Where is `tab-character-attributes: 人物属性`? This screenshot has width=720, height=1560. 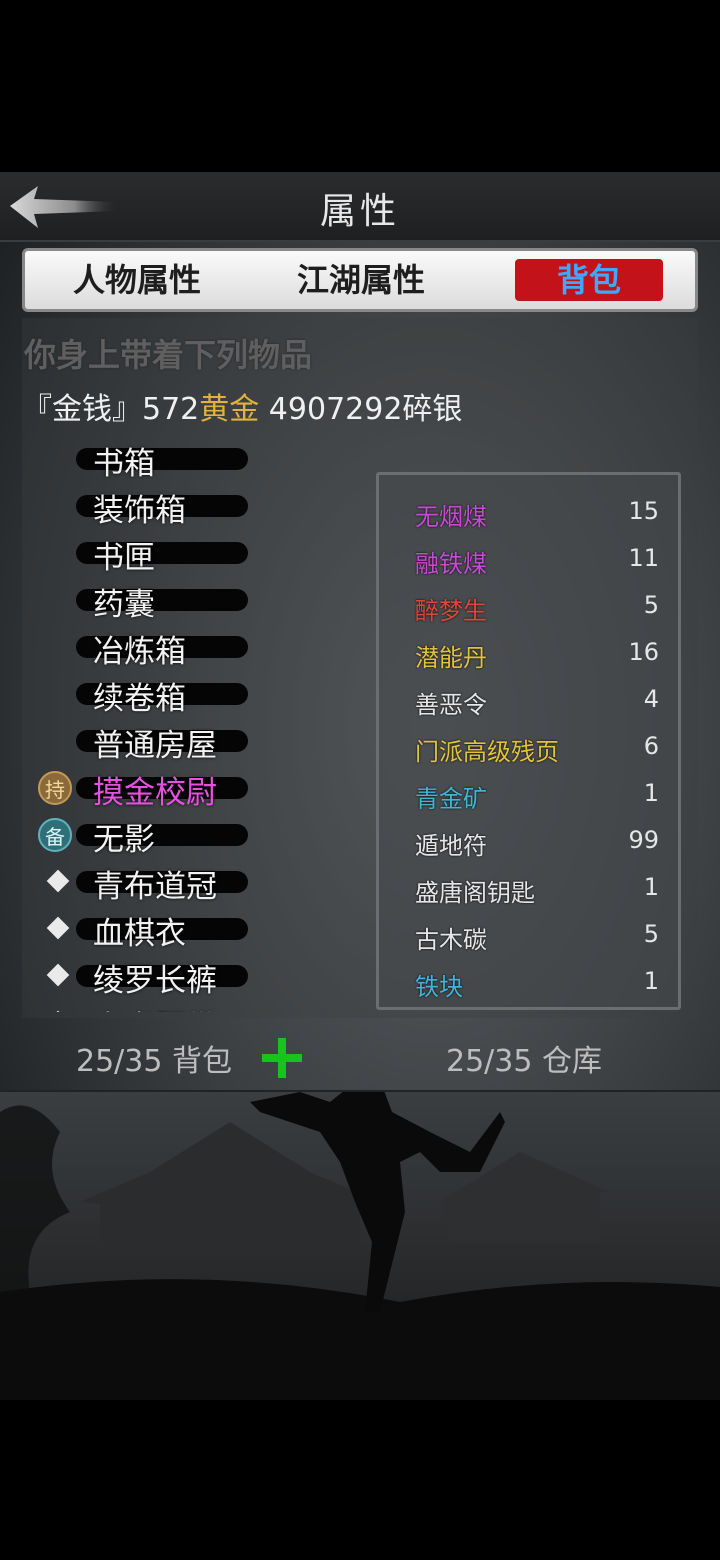 tab-character-attributes: 人物属性 is located at coordinates (137, 280).